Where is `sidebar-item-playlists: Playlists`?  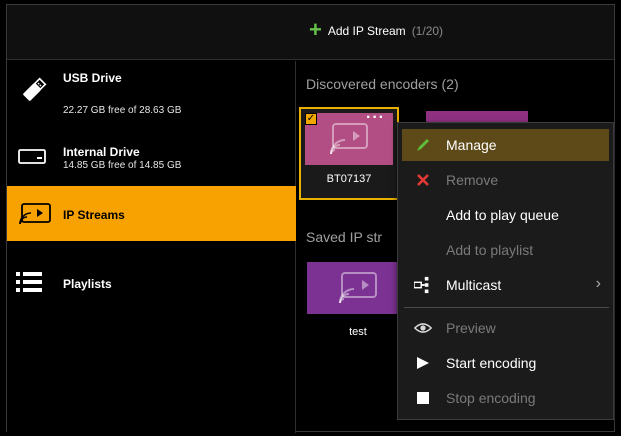 sidebar-item-playlists: Playlists is located at coordinates (151, 271).